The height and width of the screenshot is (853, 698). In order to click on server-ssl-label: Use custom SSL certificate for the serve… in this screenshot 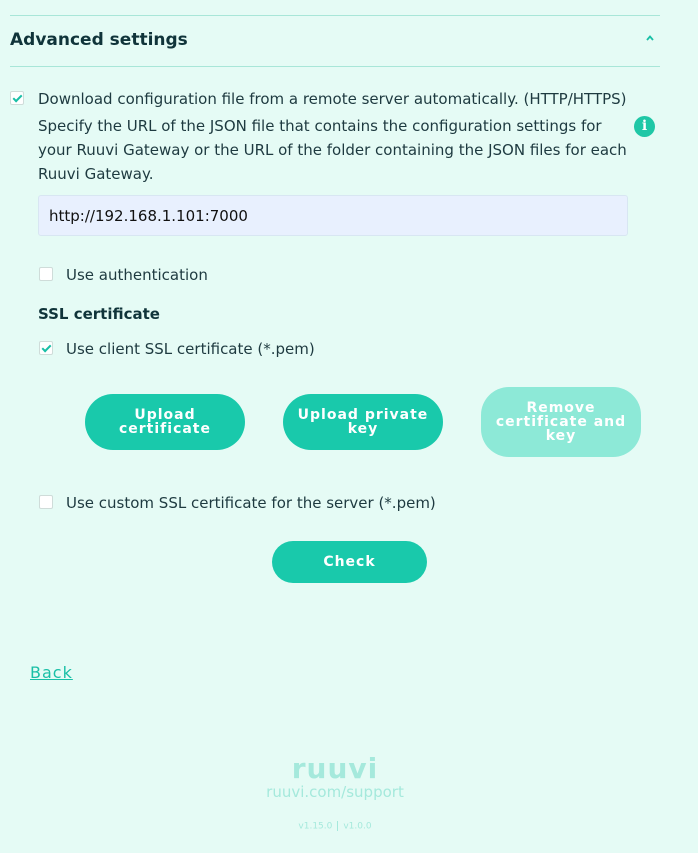, I will do `click(251, 503)`.